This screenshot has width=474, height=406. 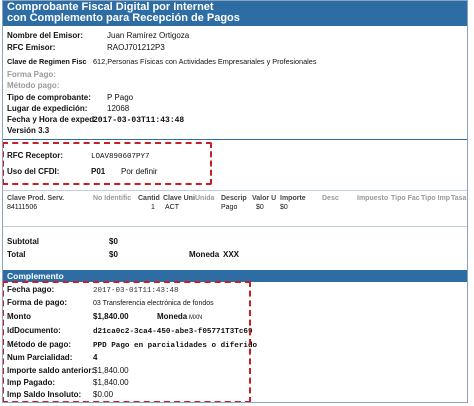 What do you see at coordinates (47, 108) in the screenshot?
I see `lugar-expedicion-label: Lugar de expedición:` at bounding box center [47, 108].